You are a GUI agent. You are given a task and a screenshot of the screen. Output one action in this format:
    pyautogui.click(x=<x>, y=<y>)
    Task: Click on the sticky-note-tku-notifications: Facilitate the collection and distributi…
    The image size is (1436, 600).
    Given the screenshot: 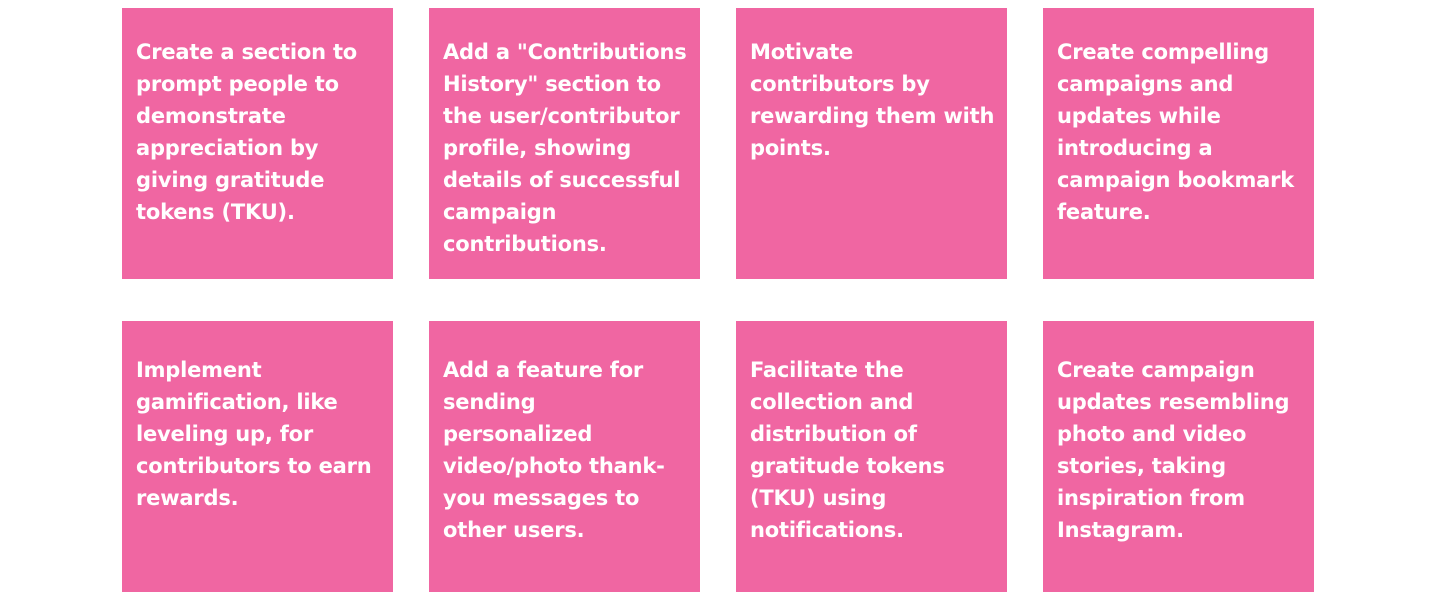 What is the action you would take?
    pyautogui.click(x=871, y=456)
    